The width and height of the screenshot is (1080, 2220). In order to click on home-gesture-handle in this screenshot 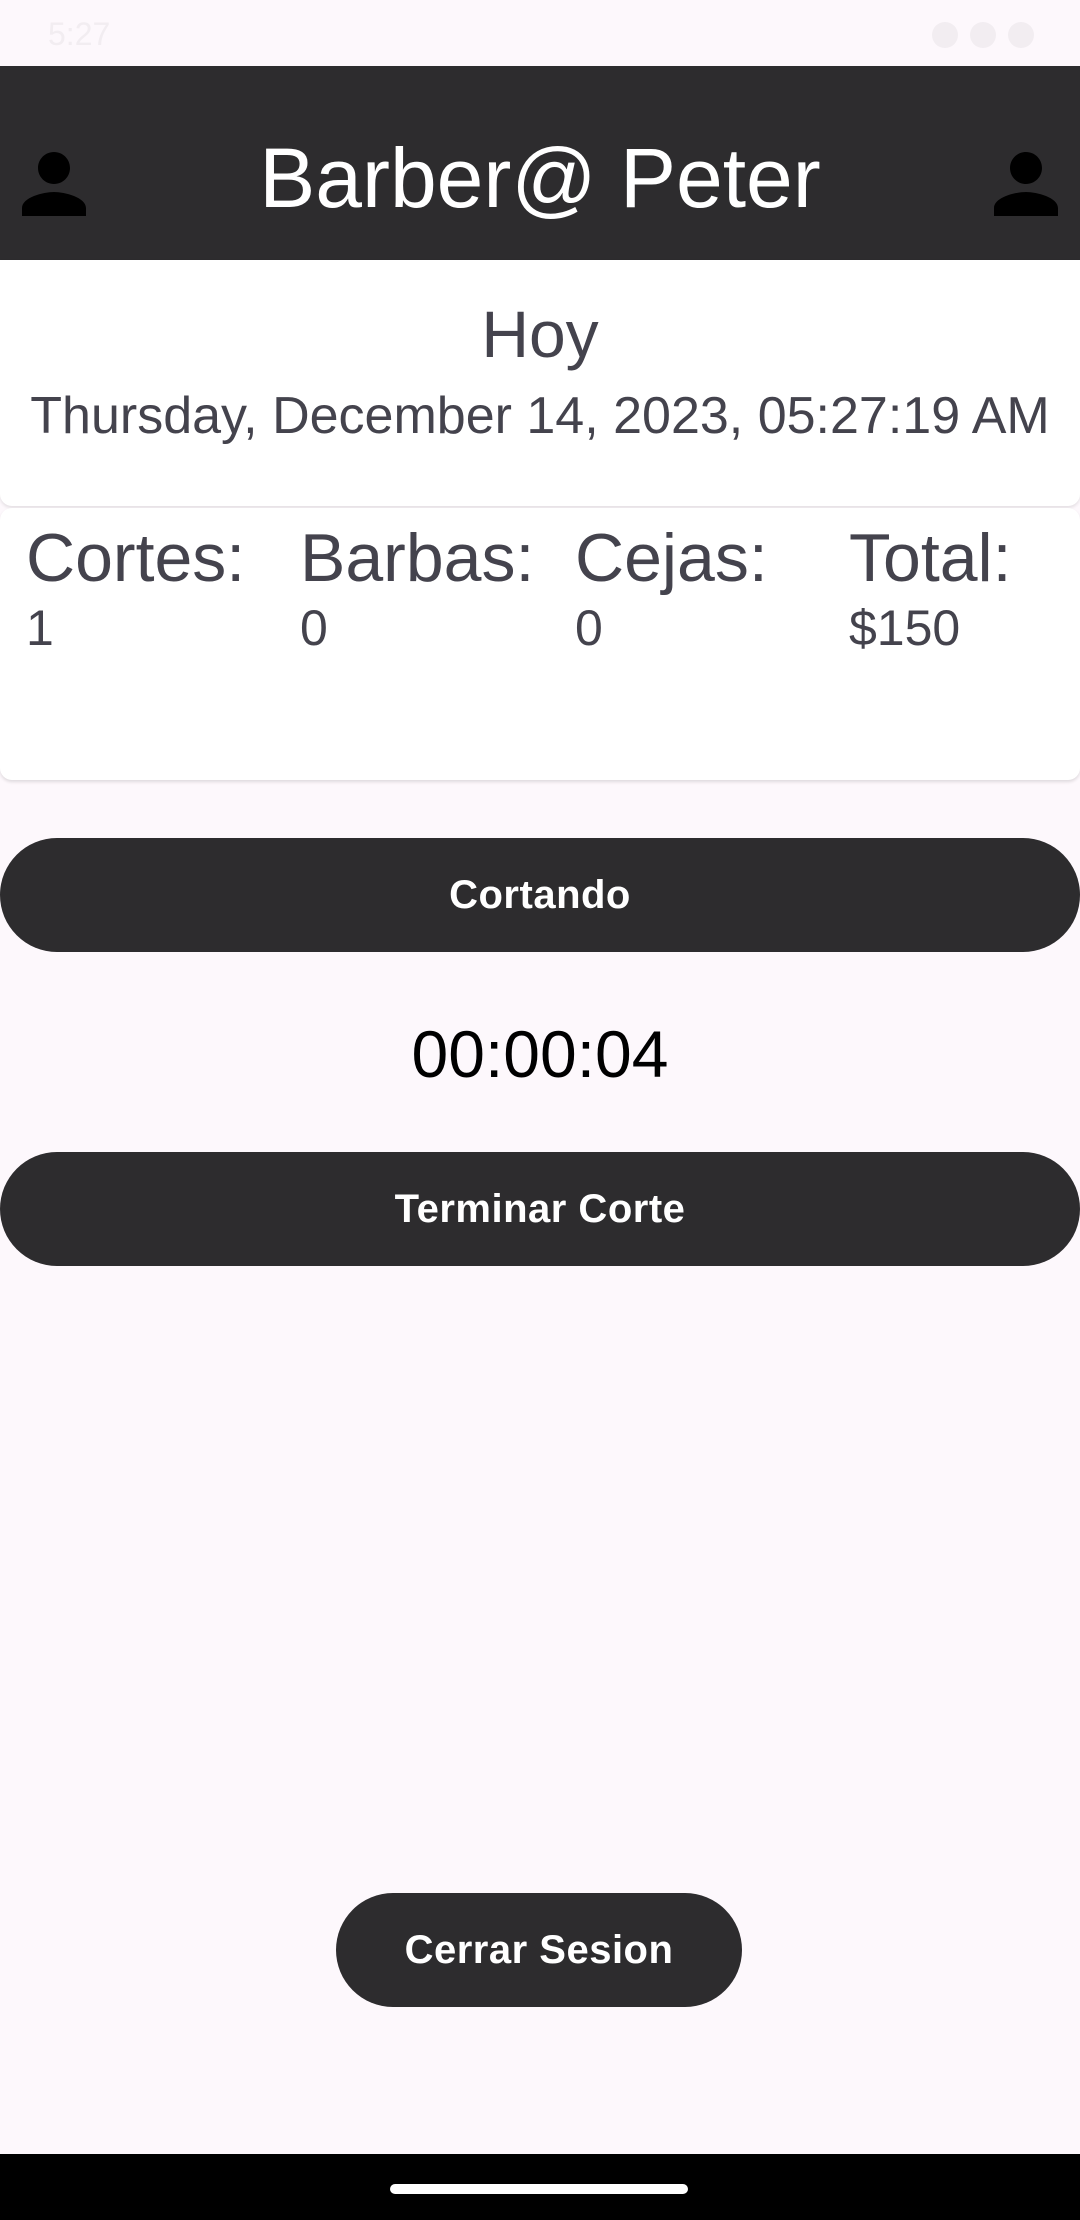, I will do `click(539, 2189)`.